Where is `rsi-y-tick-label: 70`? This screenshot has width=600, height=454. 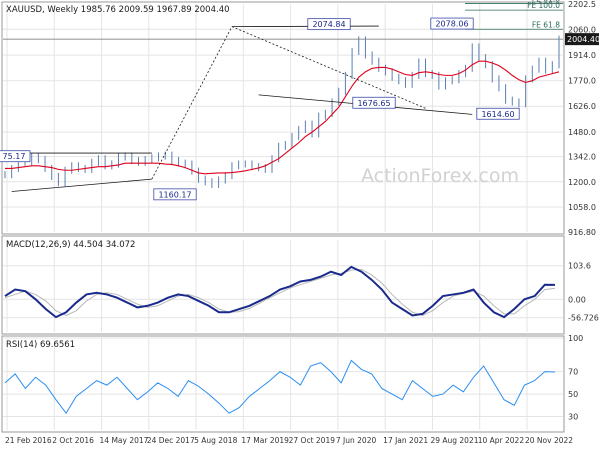 rsi-y-tick-label: 70 is located at coordinates (573, 372).